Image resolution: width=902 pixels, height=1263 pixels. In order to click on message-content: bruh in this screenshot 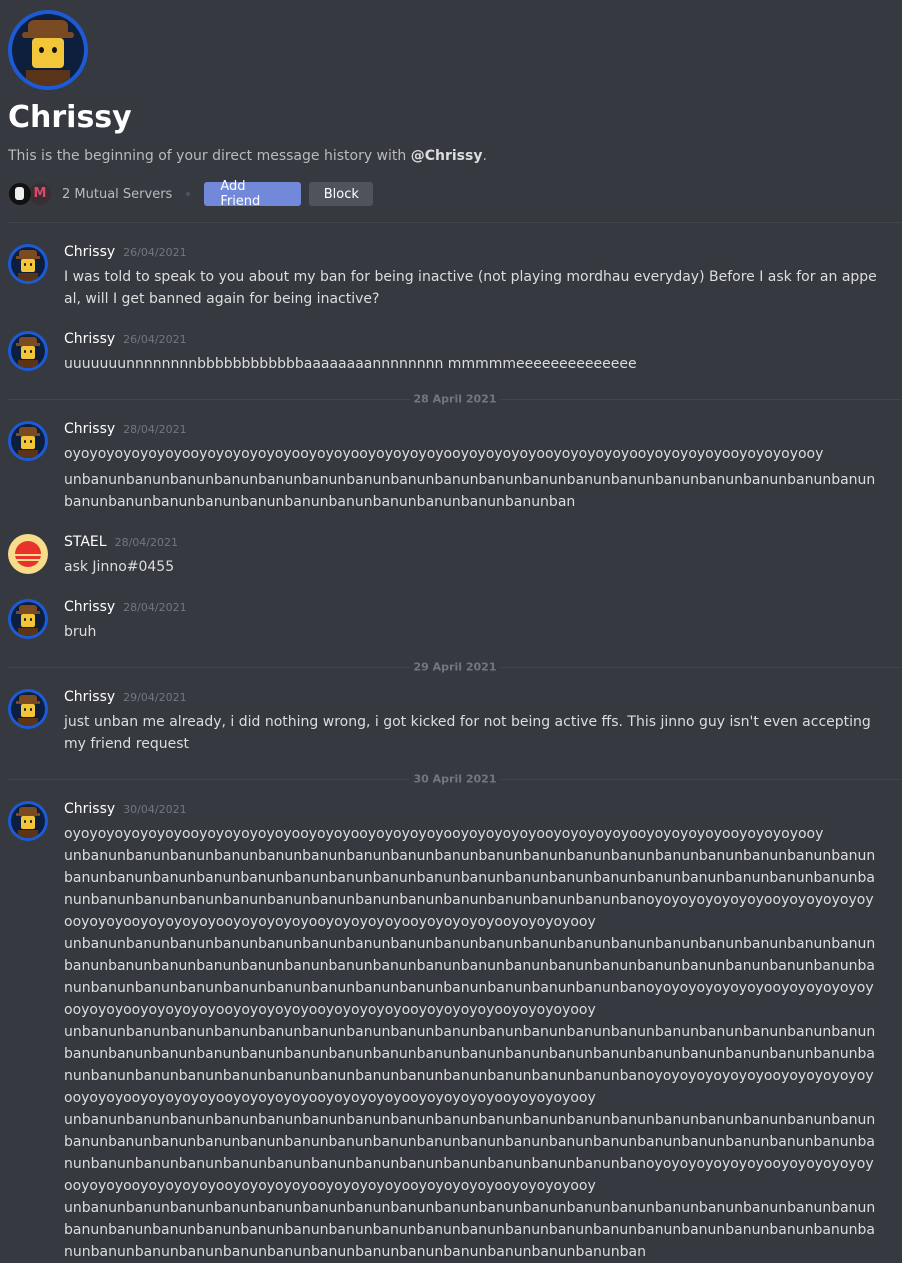, I will do `click(471, 632)`.